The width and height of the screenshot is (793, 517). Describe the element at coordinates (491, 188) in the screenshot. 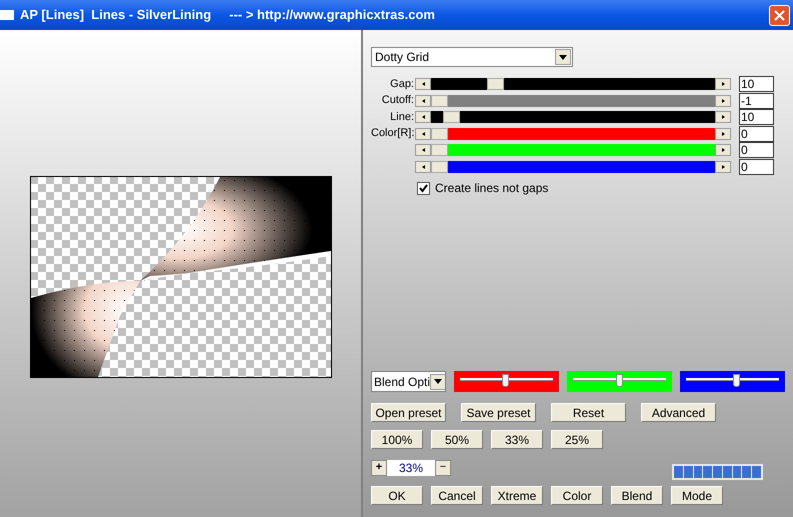

I see `checkbox-label: Create lines not gaps` at that location.